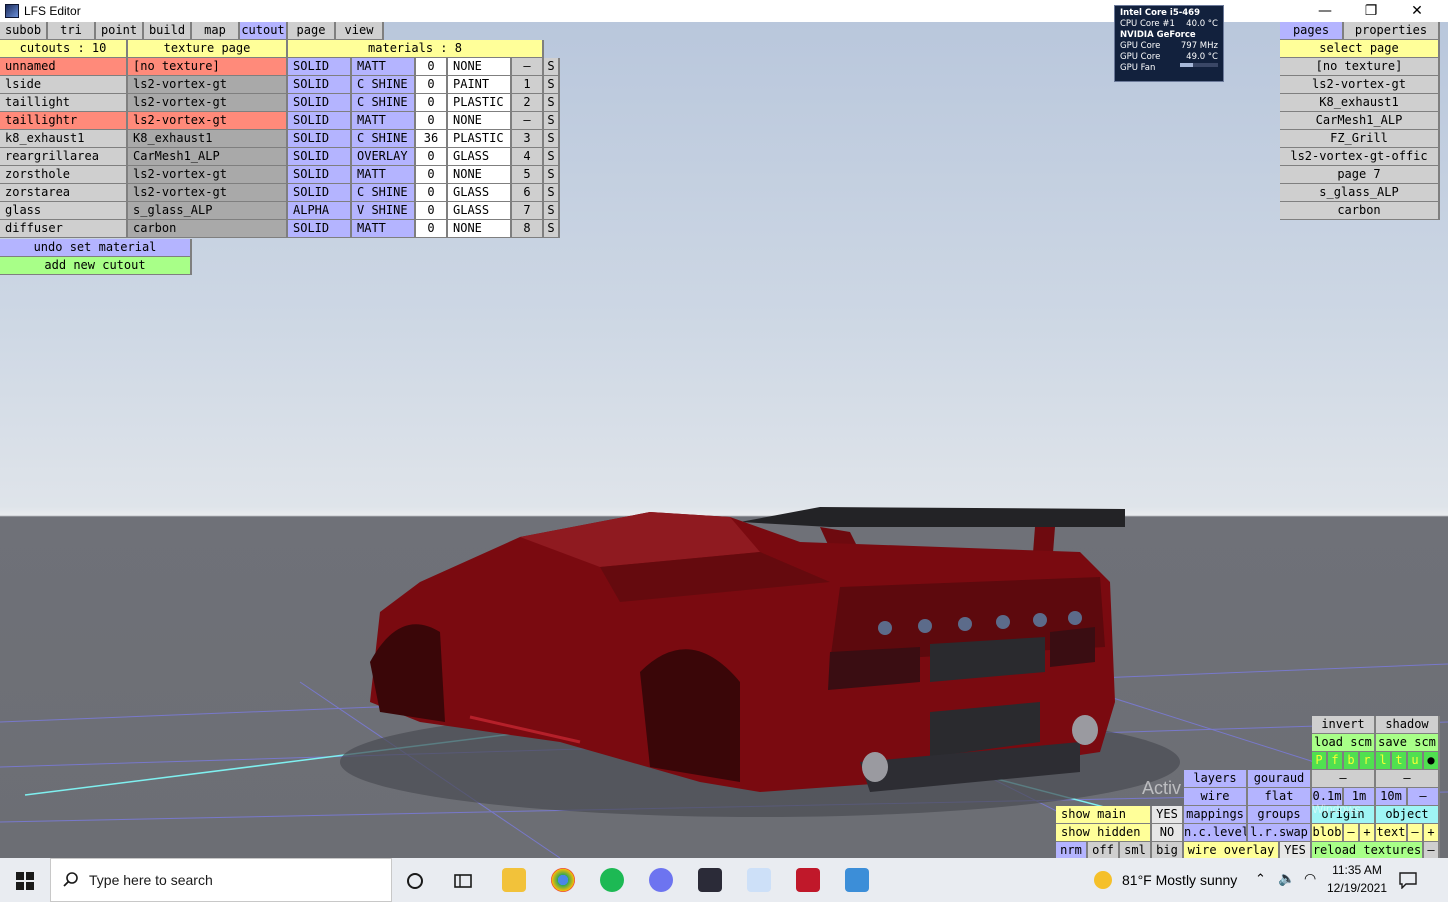 Image resolution: width=1448 pixels, height=902 pixels. What do you see at coordinates (221, 880) in the screenshot?
I see `taskbar-search-box: Type here to search` at bounding box center [221, 880].